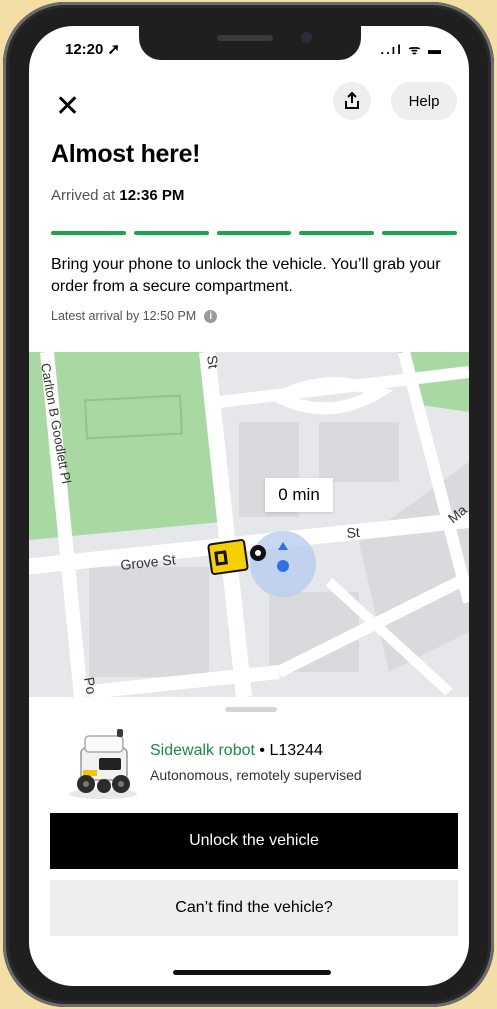 The height and width of the screenshot is (1009, 497). Describe the element at coordinates (211, 316) in the screenshot. I see `info-icon: i` at that location.